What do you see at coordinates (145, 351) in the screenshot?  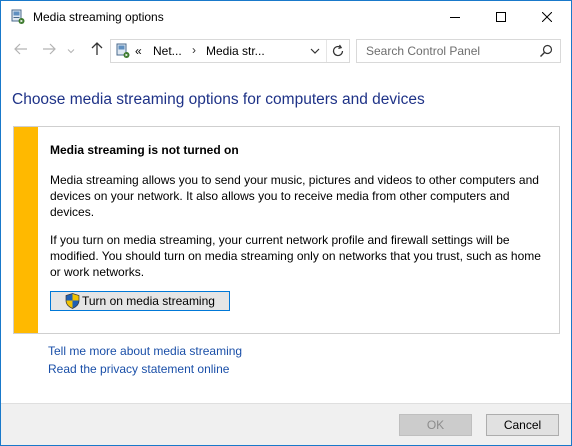 I see `learn-more-link: Tell me more about media streaming` at bounding box center [145, 351].